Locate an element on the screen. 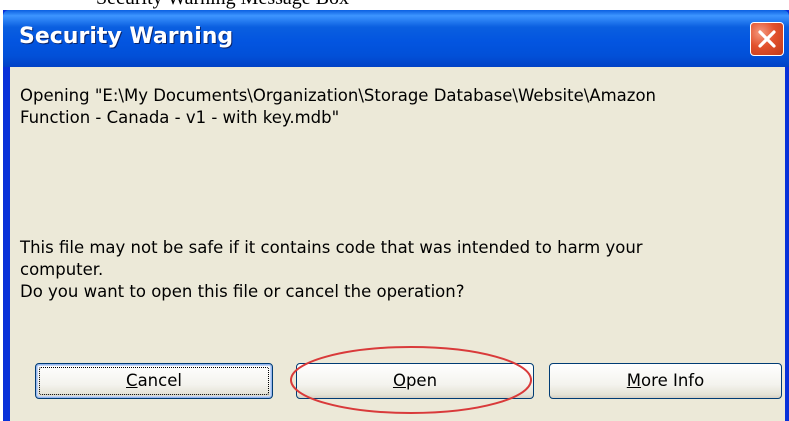 The width and height of the screenshot is (789, 421). close-icon is located at coordinates (767, 39).